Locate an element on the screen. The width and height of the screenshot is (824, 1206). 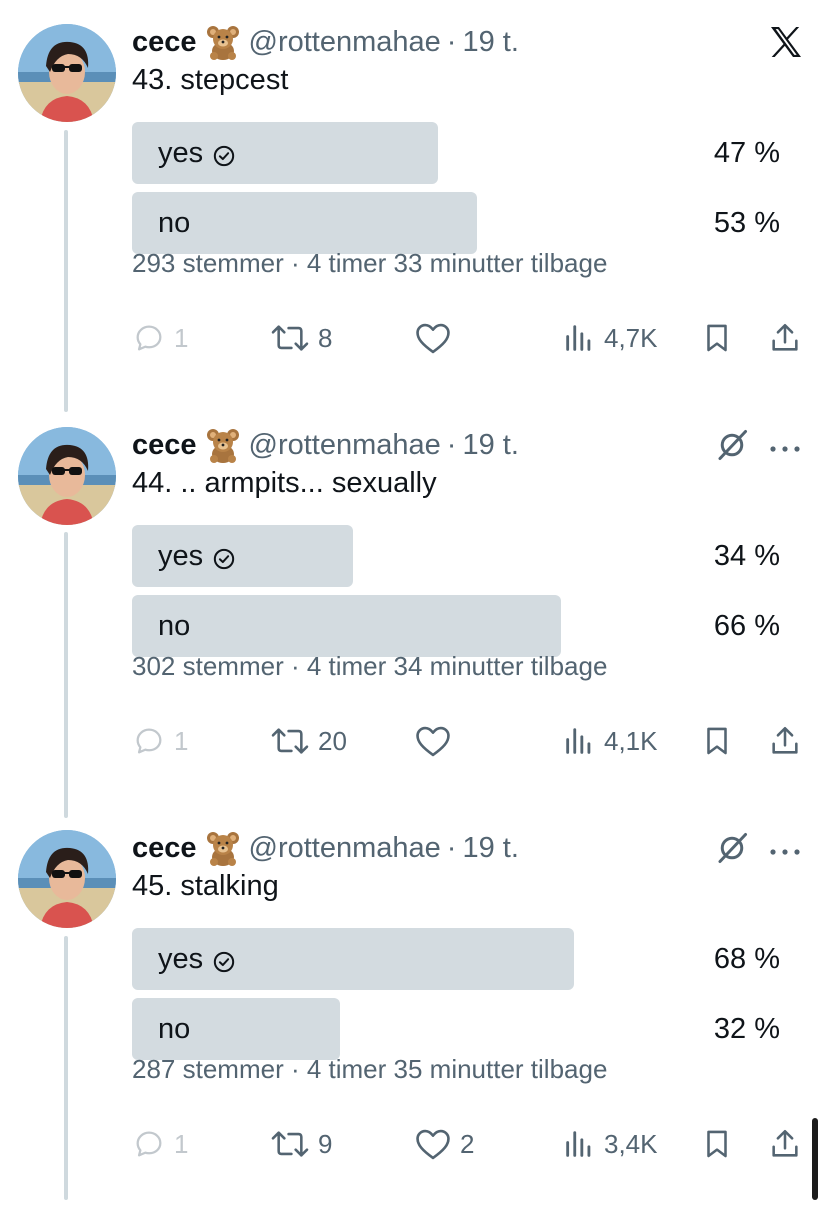
action-bar: 1 8 4,7K is located at coordinates (472, 338).